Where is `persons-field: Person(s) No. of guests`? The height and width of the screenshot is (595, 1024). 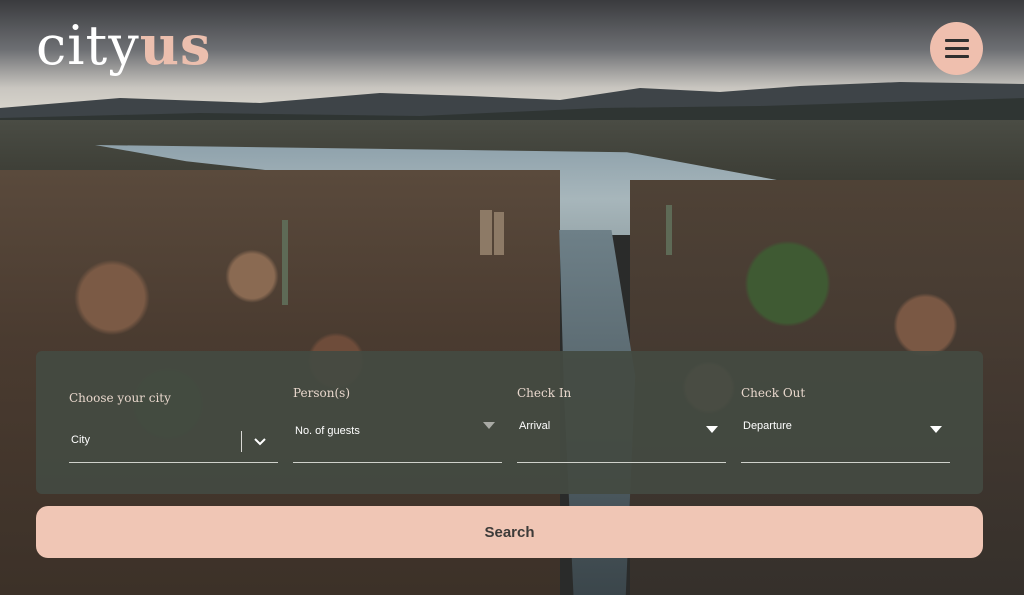
persons-field: Person(s) No. of guests is located at coordinates (397, 422).